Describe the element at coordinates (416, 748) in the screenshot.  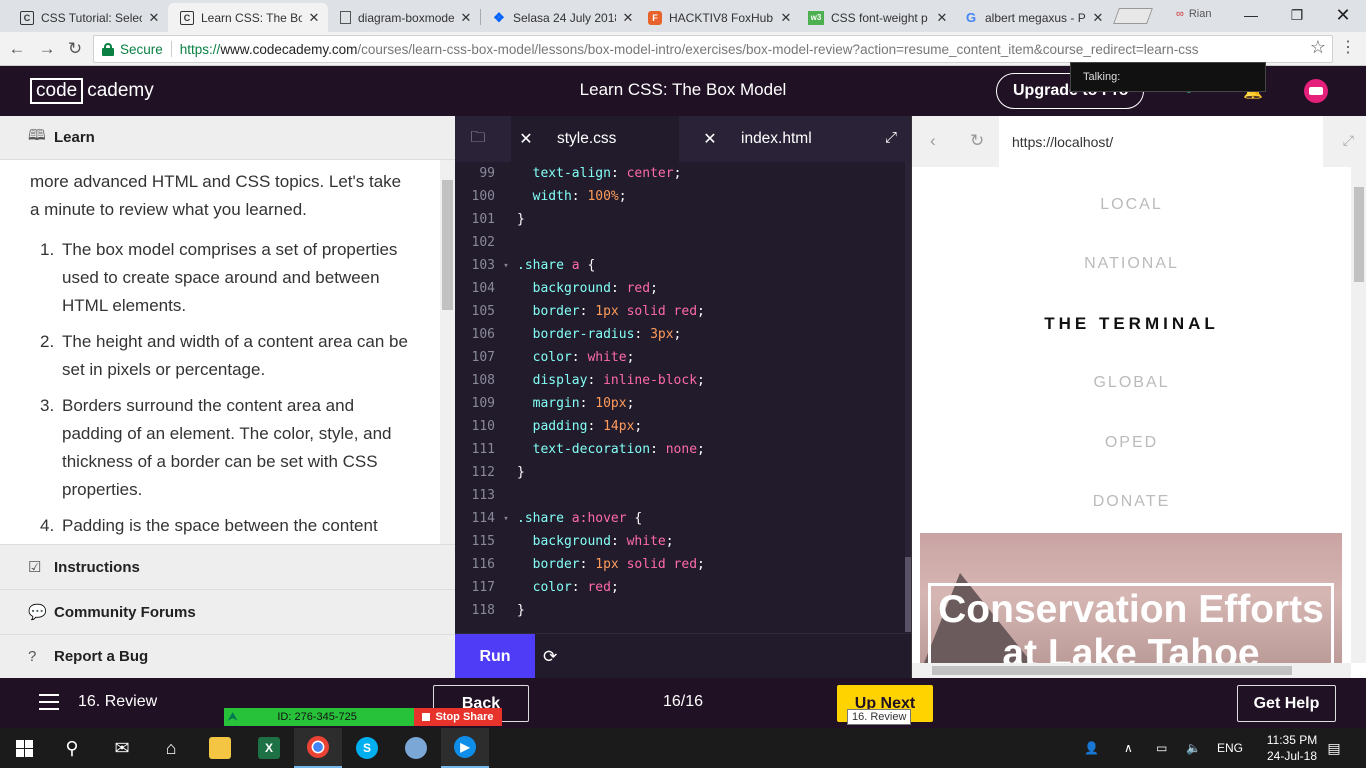
I see `paint-icon` at that location.